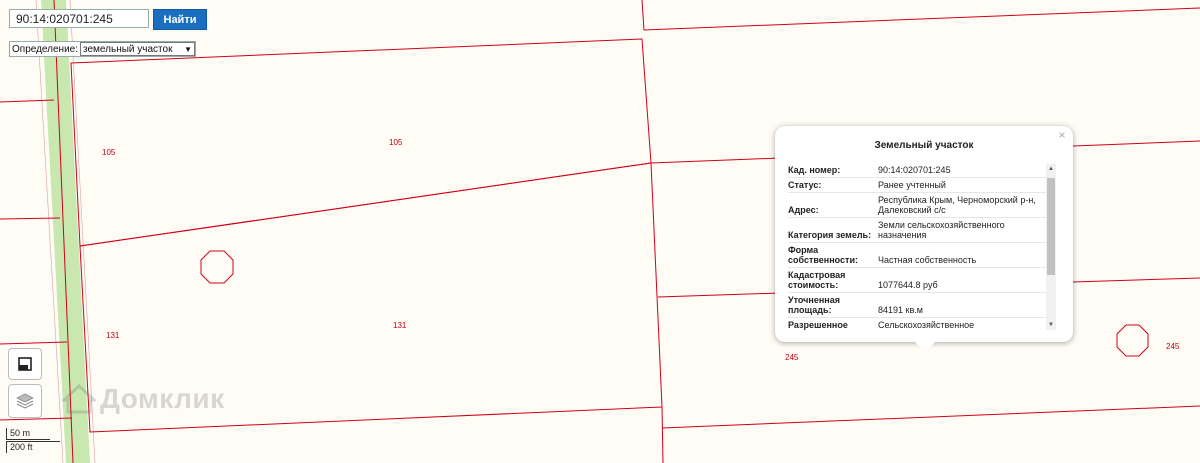 The image size is (1200, 463). Describe the element at coordinates (28, 434) in the screenshot. I see `scale-metric: 50 m` at that location.